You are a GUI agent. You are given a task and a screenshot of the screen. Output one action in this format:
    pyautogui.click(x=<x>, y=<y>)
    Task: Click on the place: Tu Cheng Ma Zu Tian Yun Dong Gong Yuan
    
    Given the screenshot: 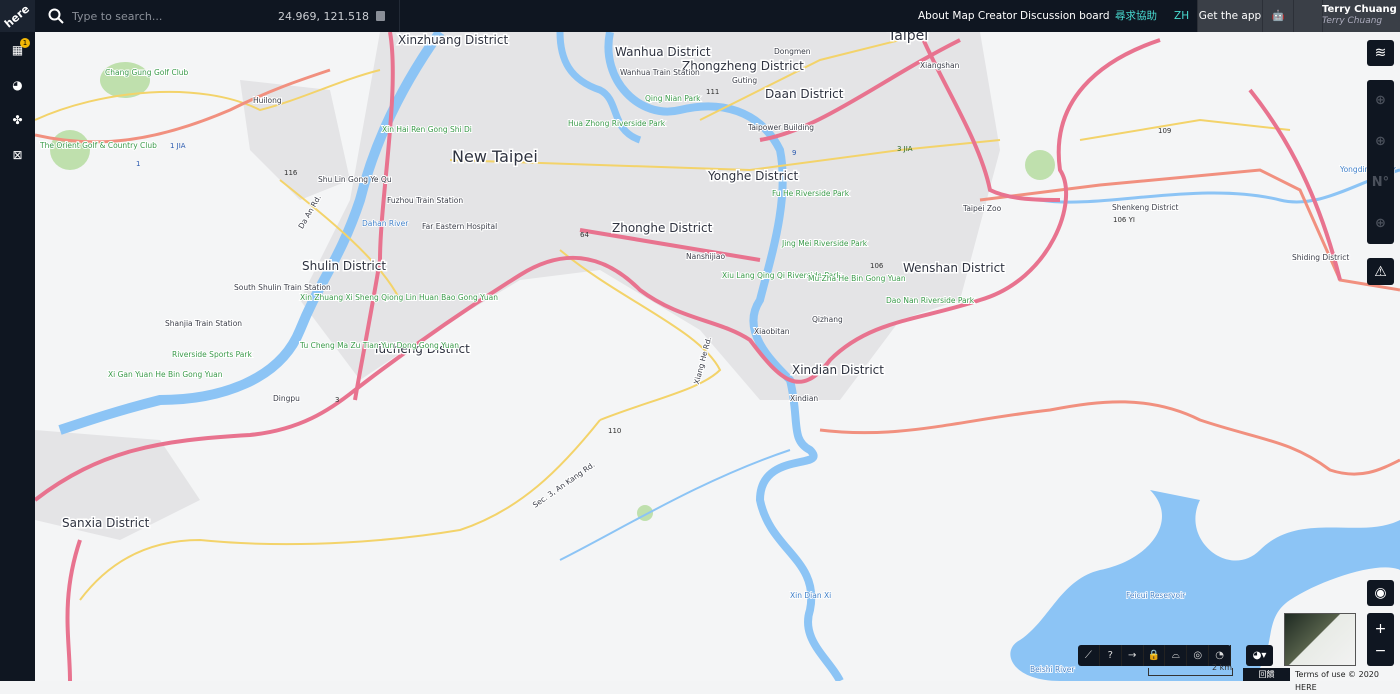 What is the action you would take?
    pyautogui.click(x=379, y=345)
    